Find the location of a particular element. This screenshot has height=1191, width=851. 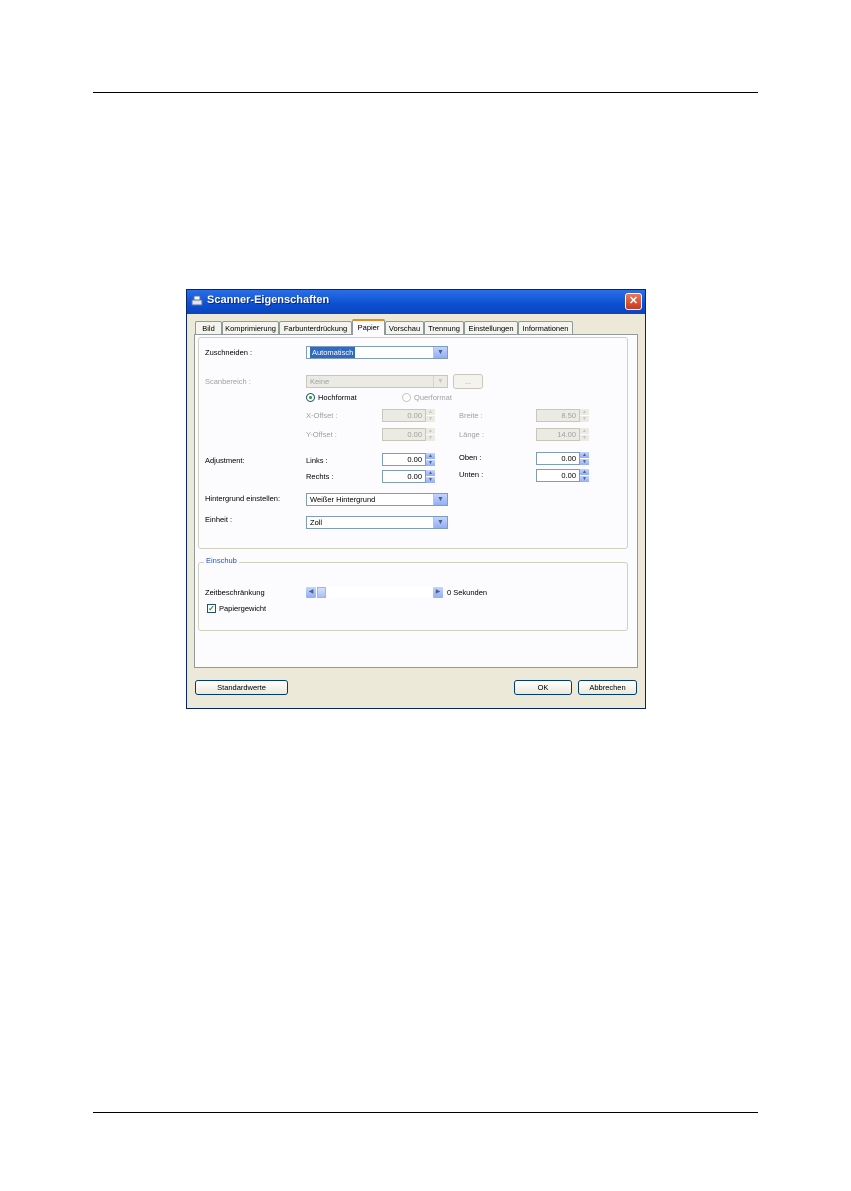

hintergrund-label: Hintergrund einstellen: is located at coordinates (243, 498).